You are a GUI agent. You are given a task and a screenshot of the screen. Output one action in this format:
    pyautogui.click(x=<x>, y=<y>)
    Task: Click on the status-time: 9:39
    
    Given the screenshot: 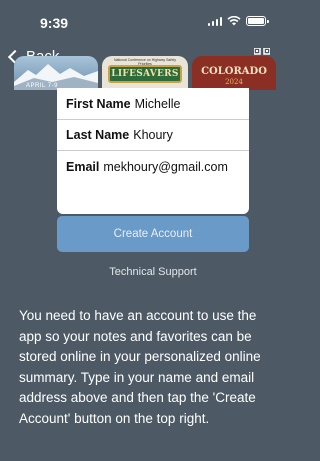 What is the action you would take?
    pyautogui.click(x=54, y=23)
    